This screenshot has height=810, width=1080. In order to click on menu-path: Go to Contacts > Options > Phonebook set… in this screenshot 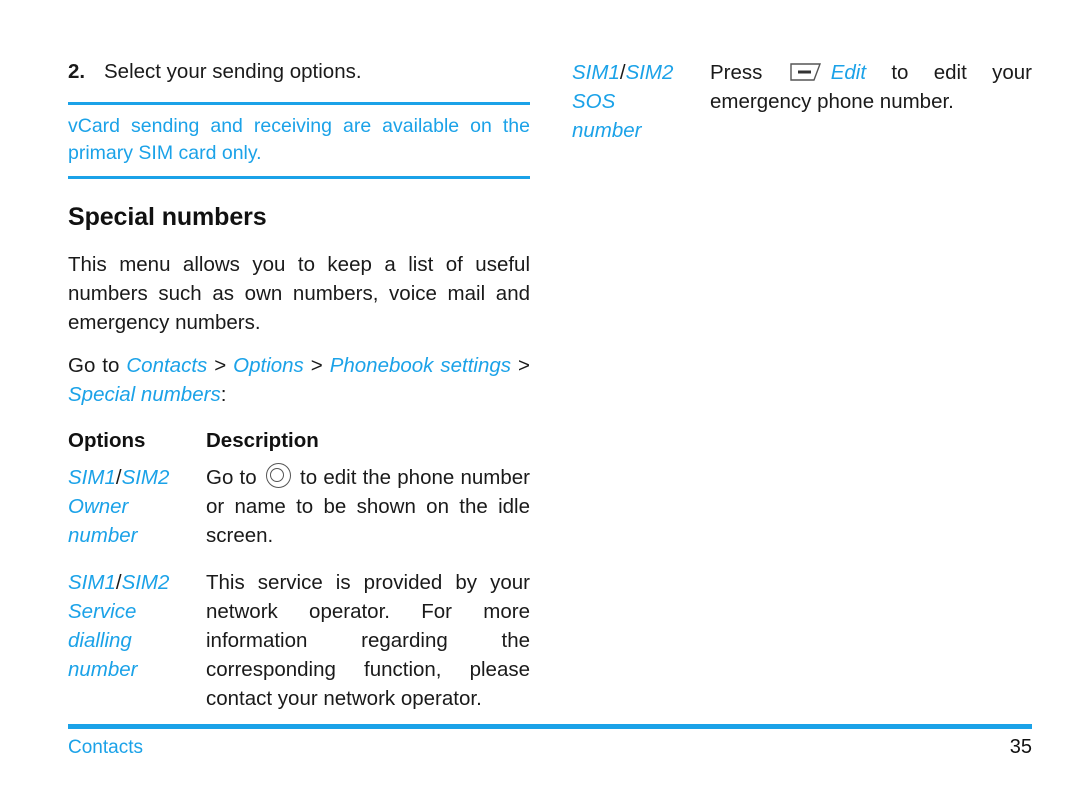, I will do `click(299, 380)`.